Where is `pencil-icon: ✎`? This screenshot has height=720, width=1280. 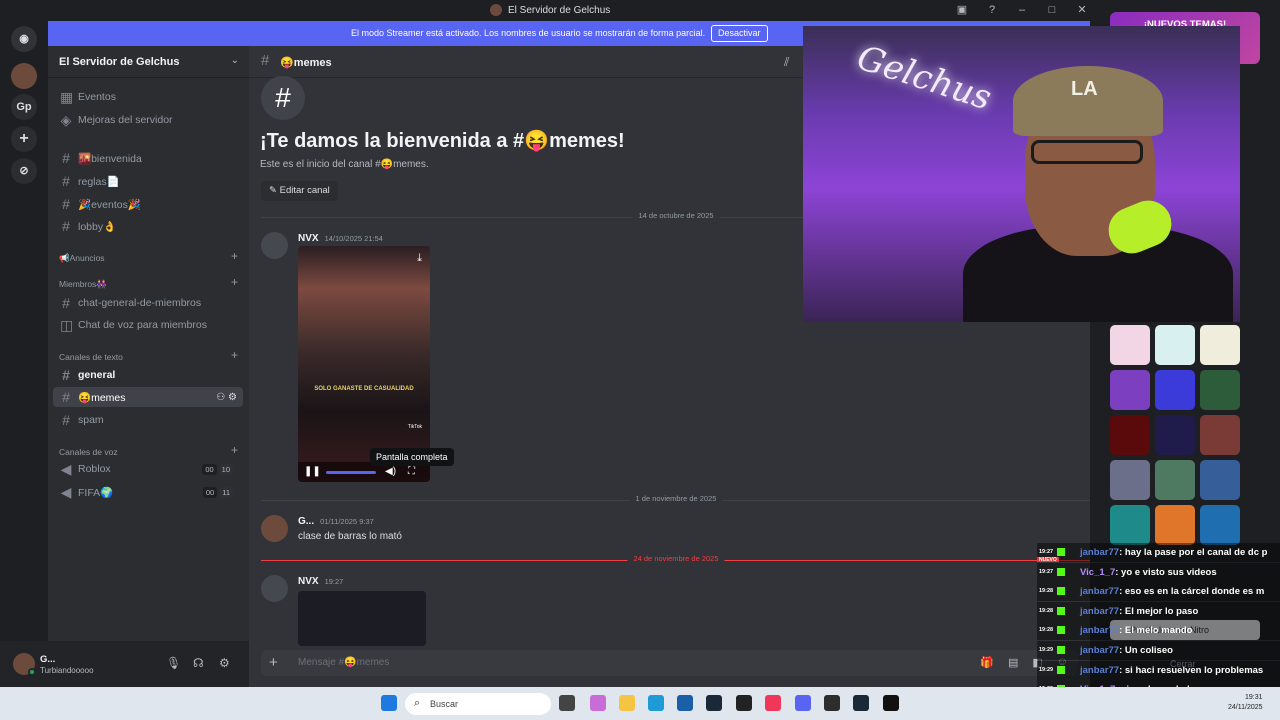
pencil-icon: ✎ is located at coordinates (273, 190).